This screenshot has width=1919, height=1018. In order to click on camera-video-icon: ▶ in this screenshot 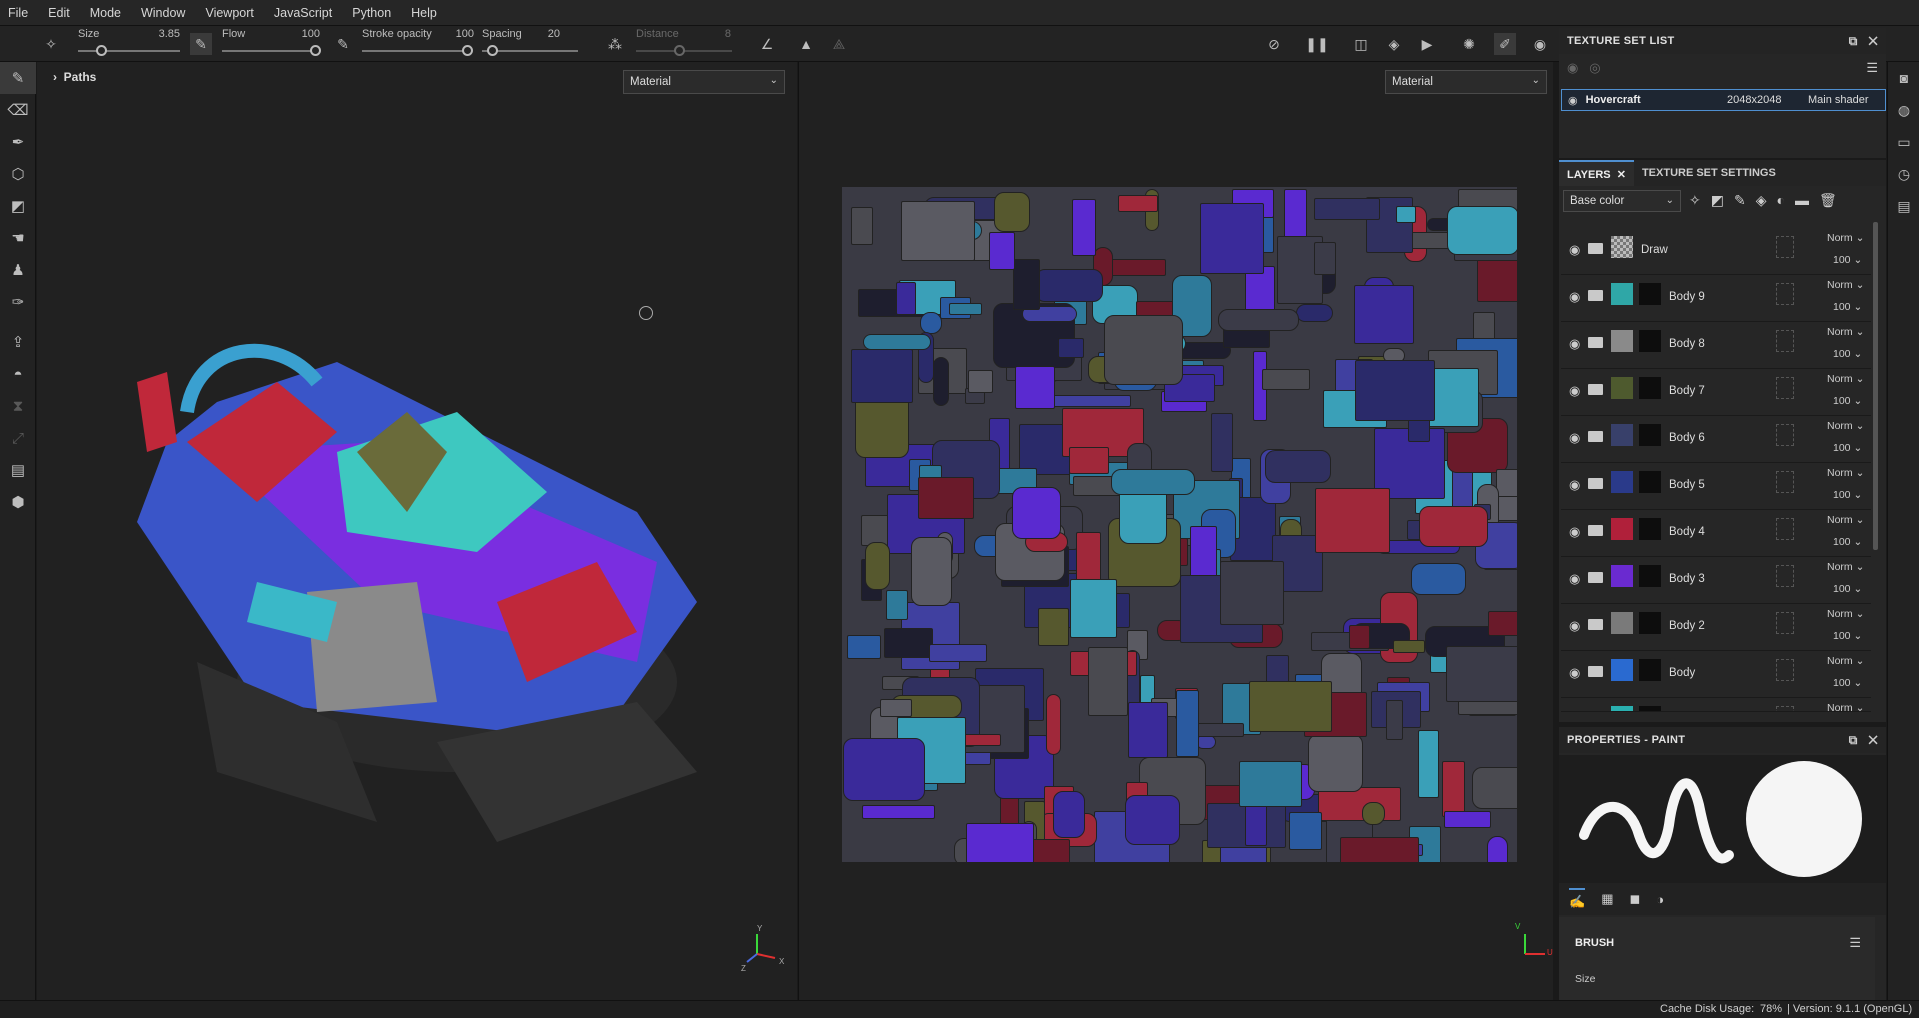, I will do `click(1427, 44)`.